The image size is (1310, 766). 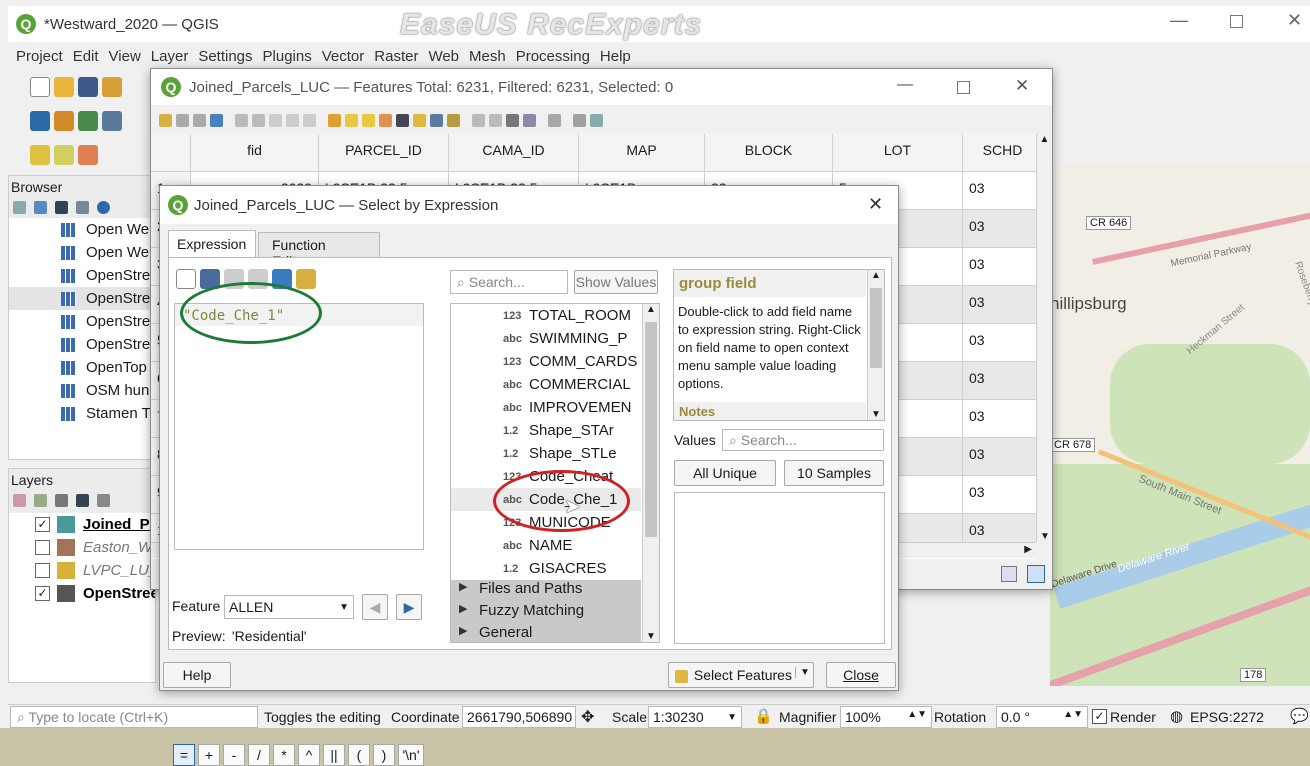 What do you see at coordinates (419, 120) in the screenshot?
I see `move-selection-icon` at bounding box center [419, 120].